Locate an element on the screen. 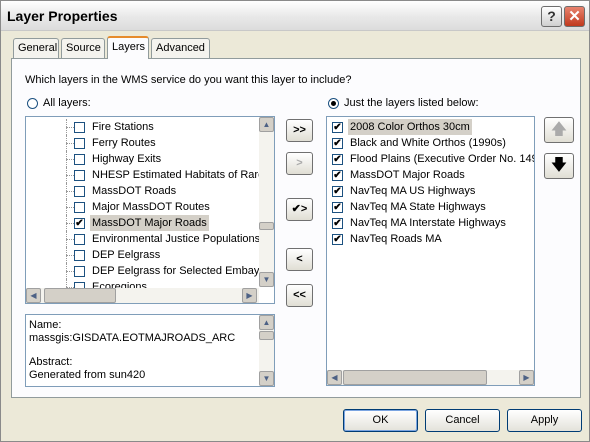 Image resolution: width=590 pixels, height=442 pixels. selected-layer-label: Flood Plains (Executive Order No. 149: is located at coordinates (441, 159).